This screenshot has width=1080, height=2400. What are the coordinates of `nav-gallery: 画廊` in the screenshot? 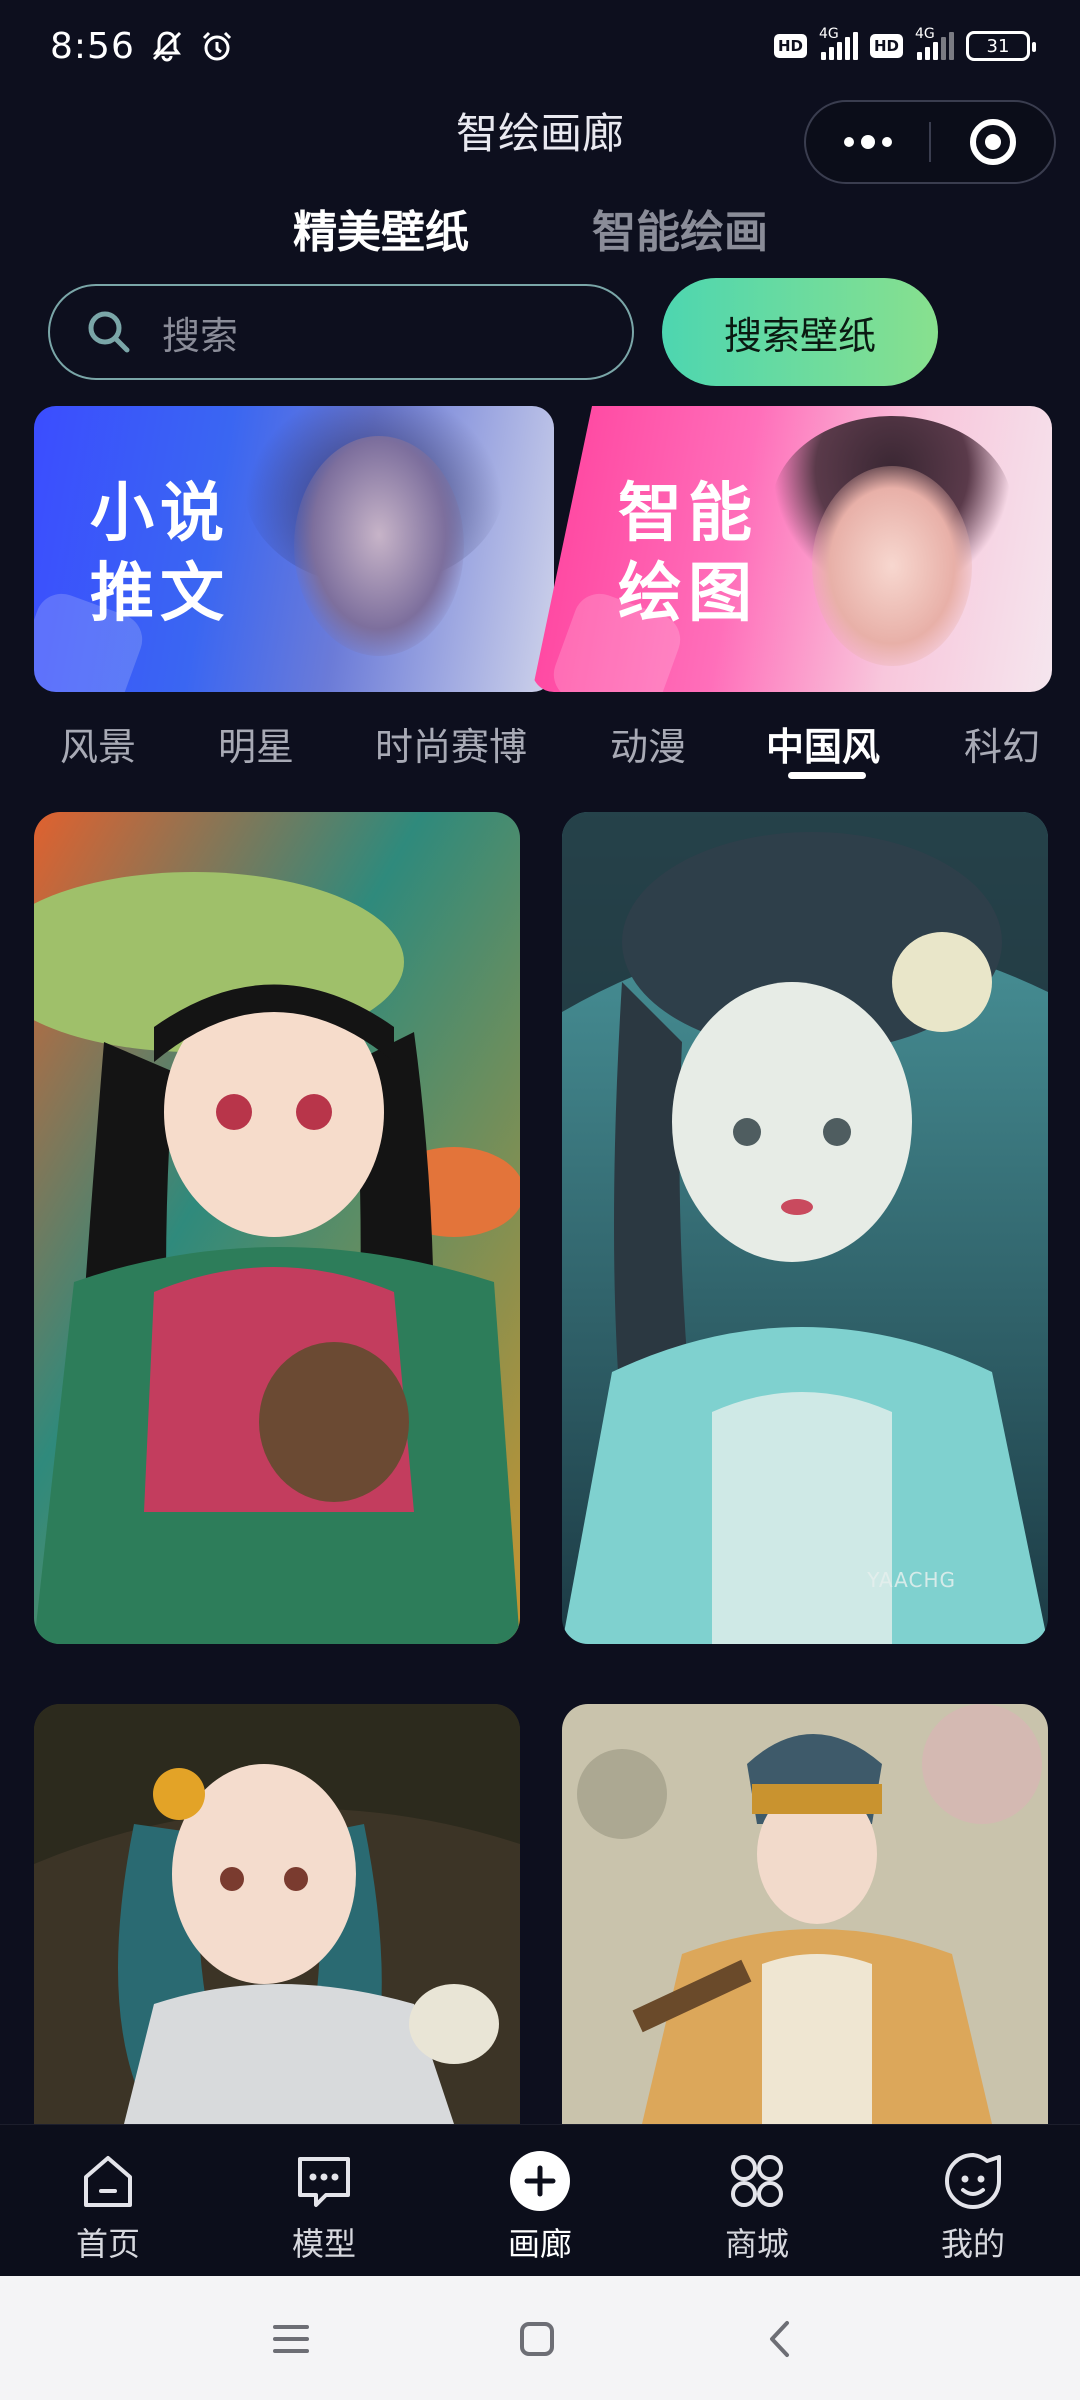 It's located at (540, 2207).